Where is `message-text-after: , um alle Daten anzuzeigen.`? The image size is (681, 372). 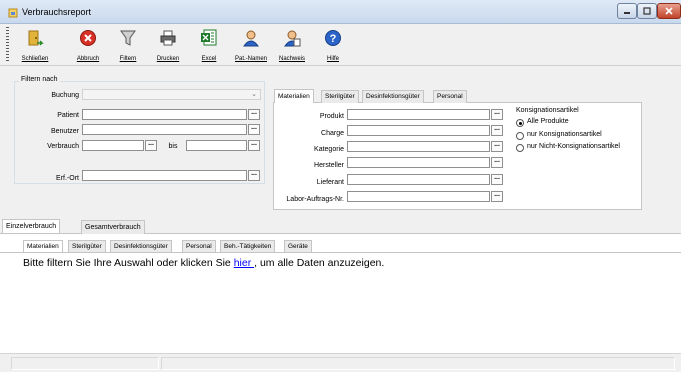 message-text-after: , um alle Daten anzuzeigen. is located at coordinates (319, 263).